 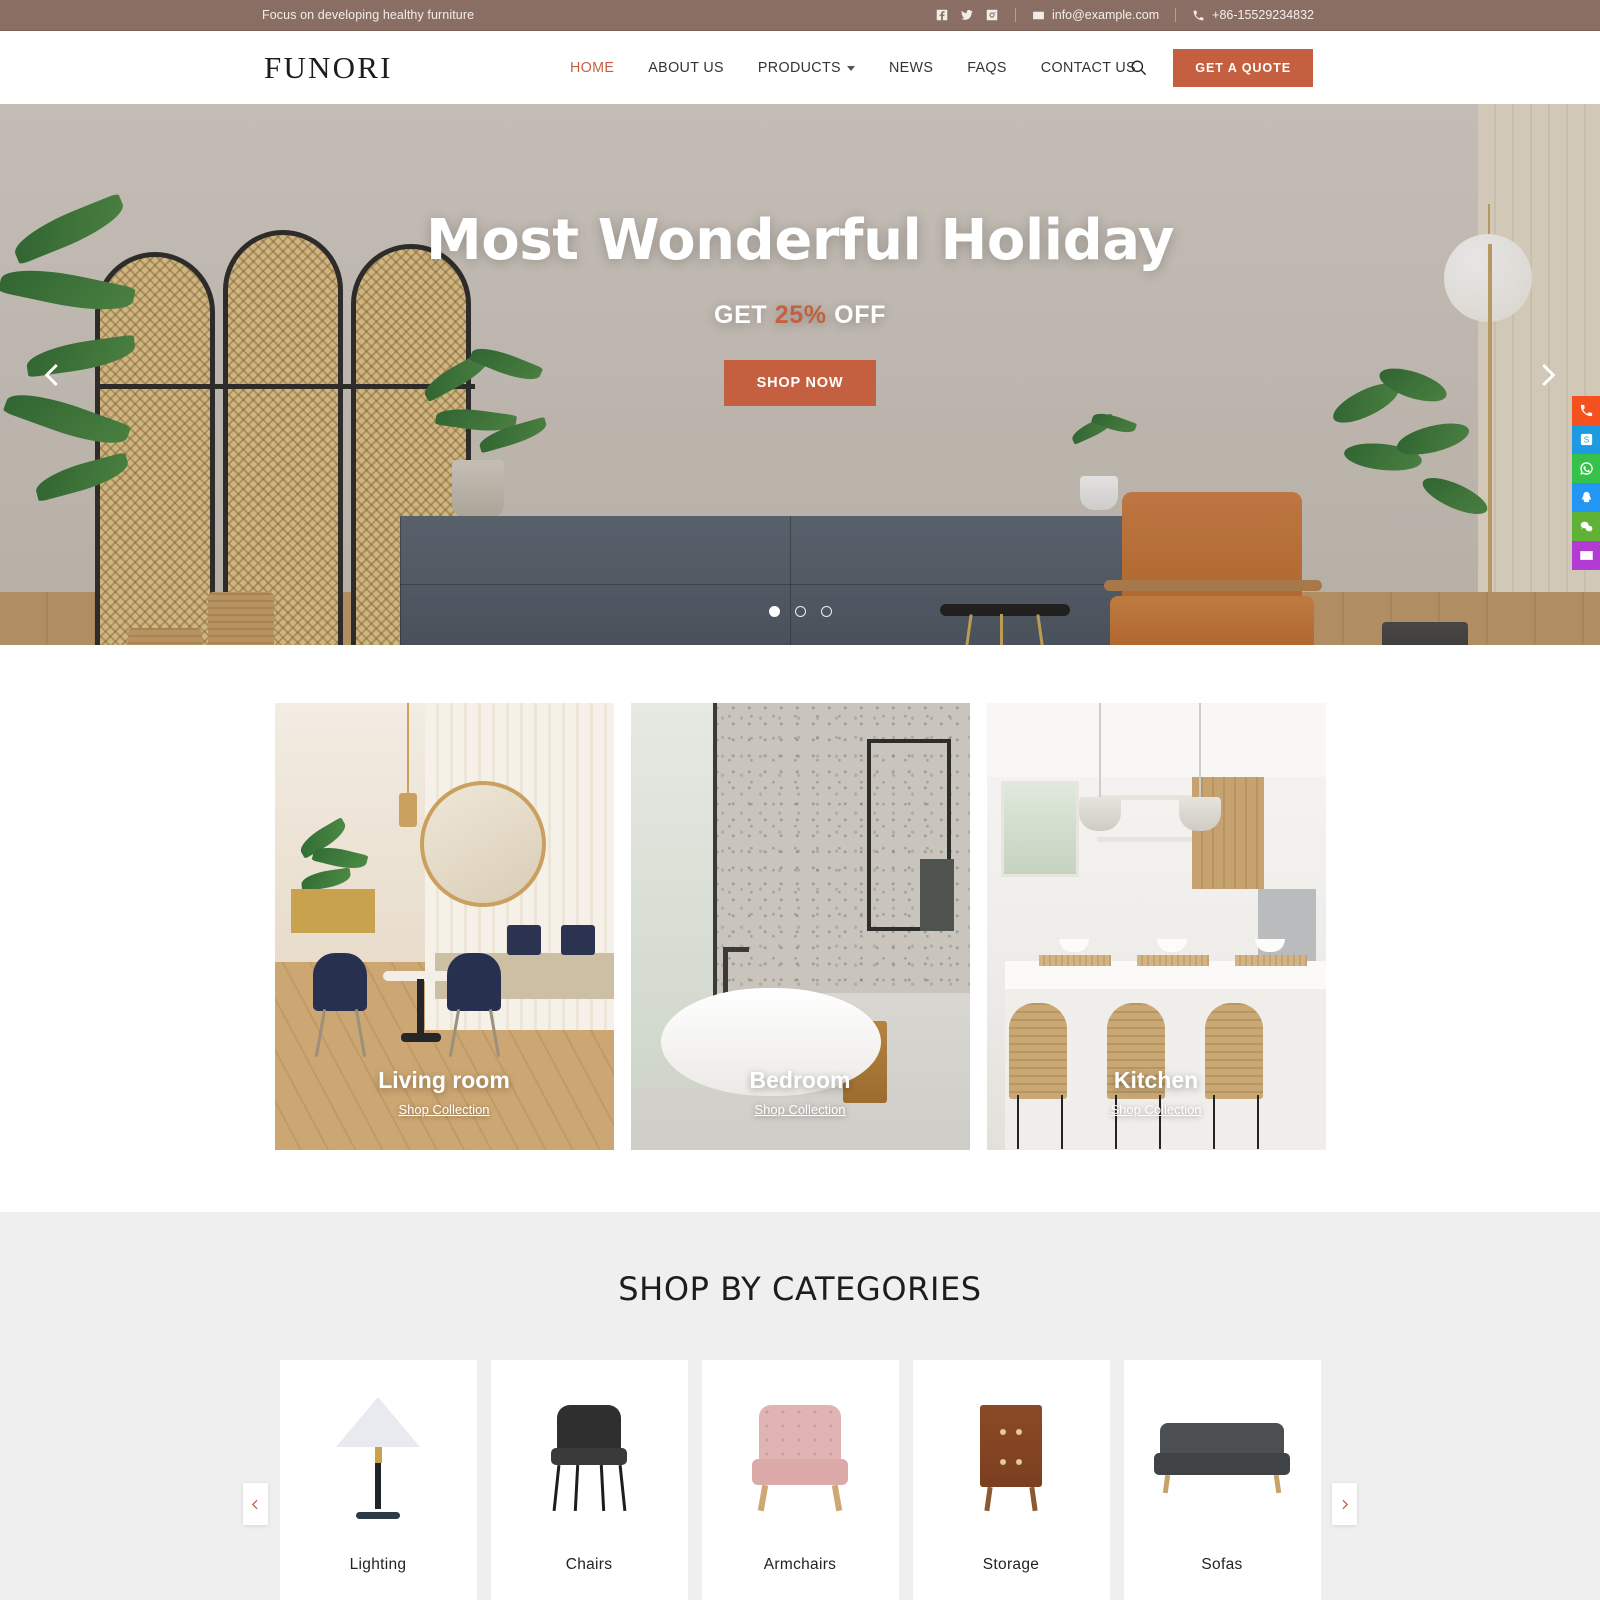 I want to click on category-card-chairs-label: Chairs, so click(x=589, y=1564).